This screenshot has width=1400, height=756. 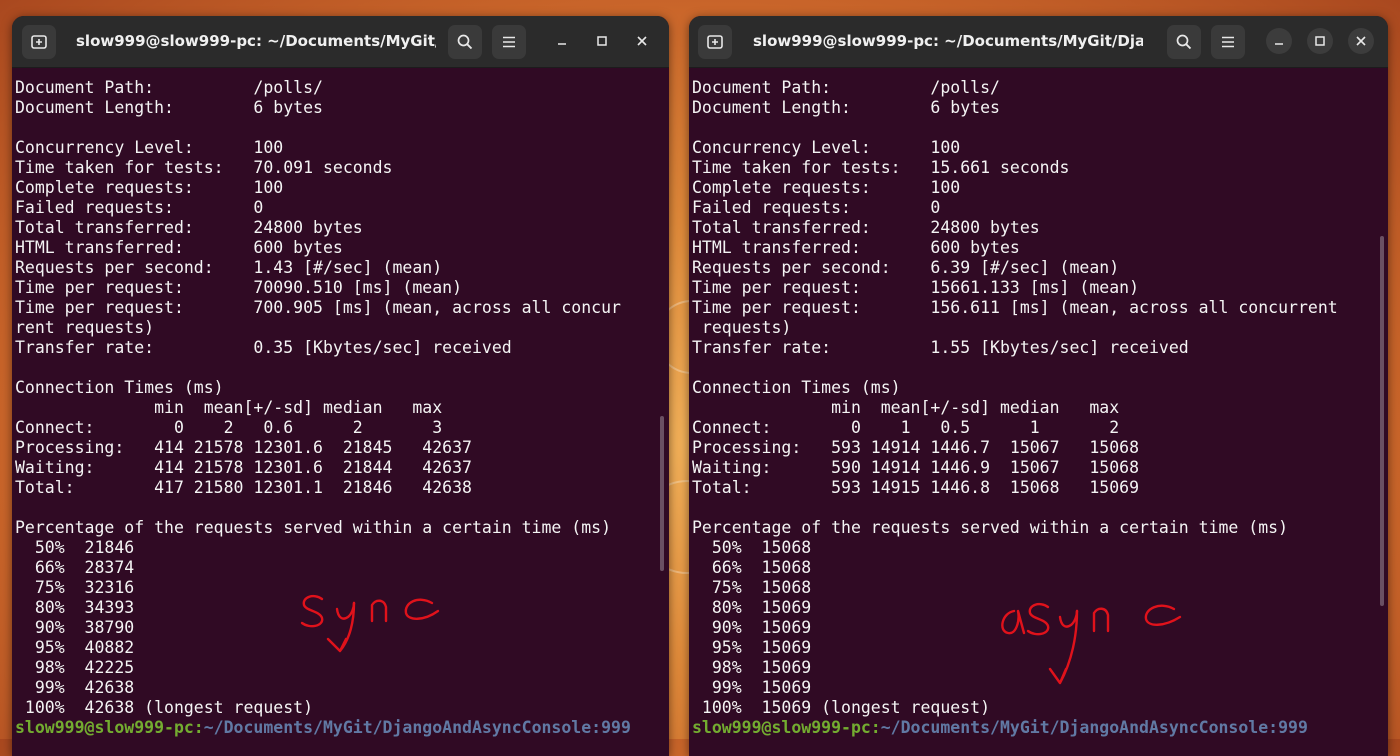 What do you see at coordinates (164, 707) in the screenshot?
I see `terminal-line: 100% 42638 (longest request)` at bounding box center [164, 707].